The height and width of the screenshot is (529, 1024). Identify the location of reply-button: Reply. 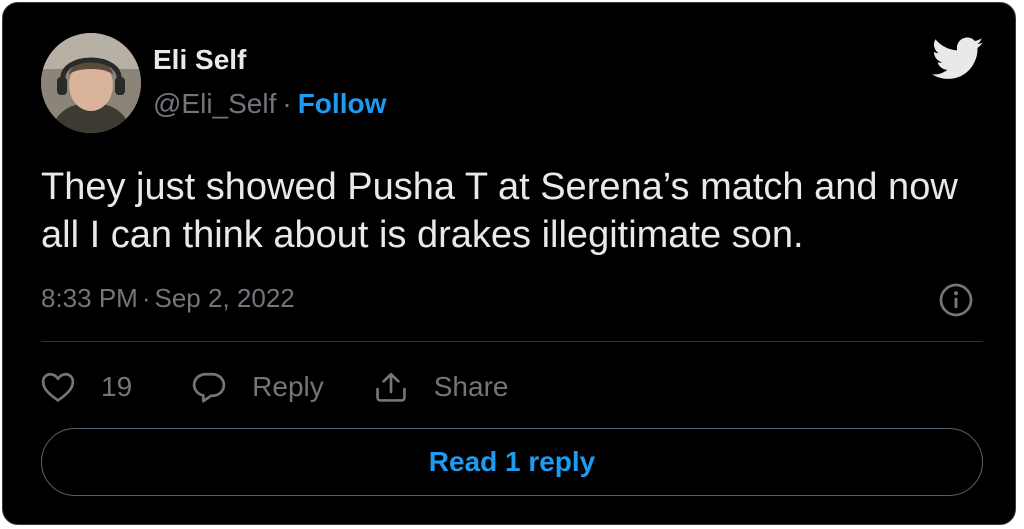
(258, 387).